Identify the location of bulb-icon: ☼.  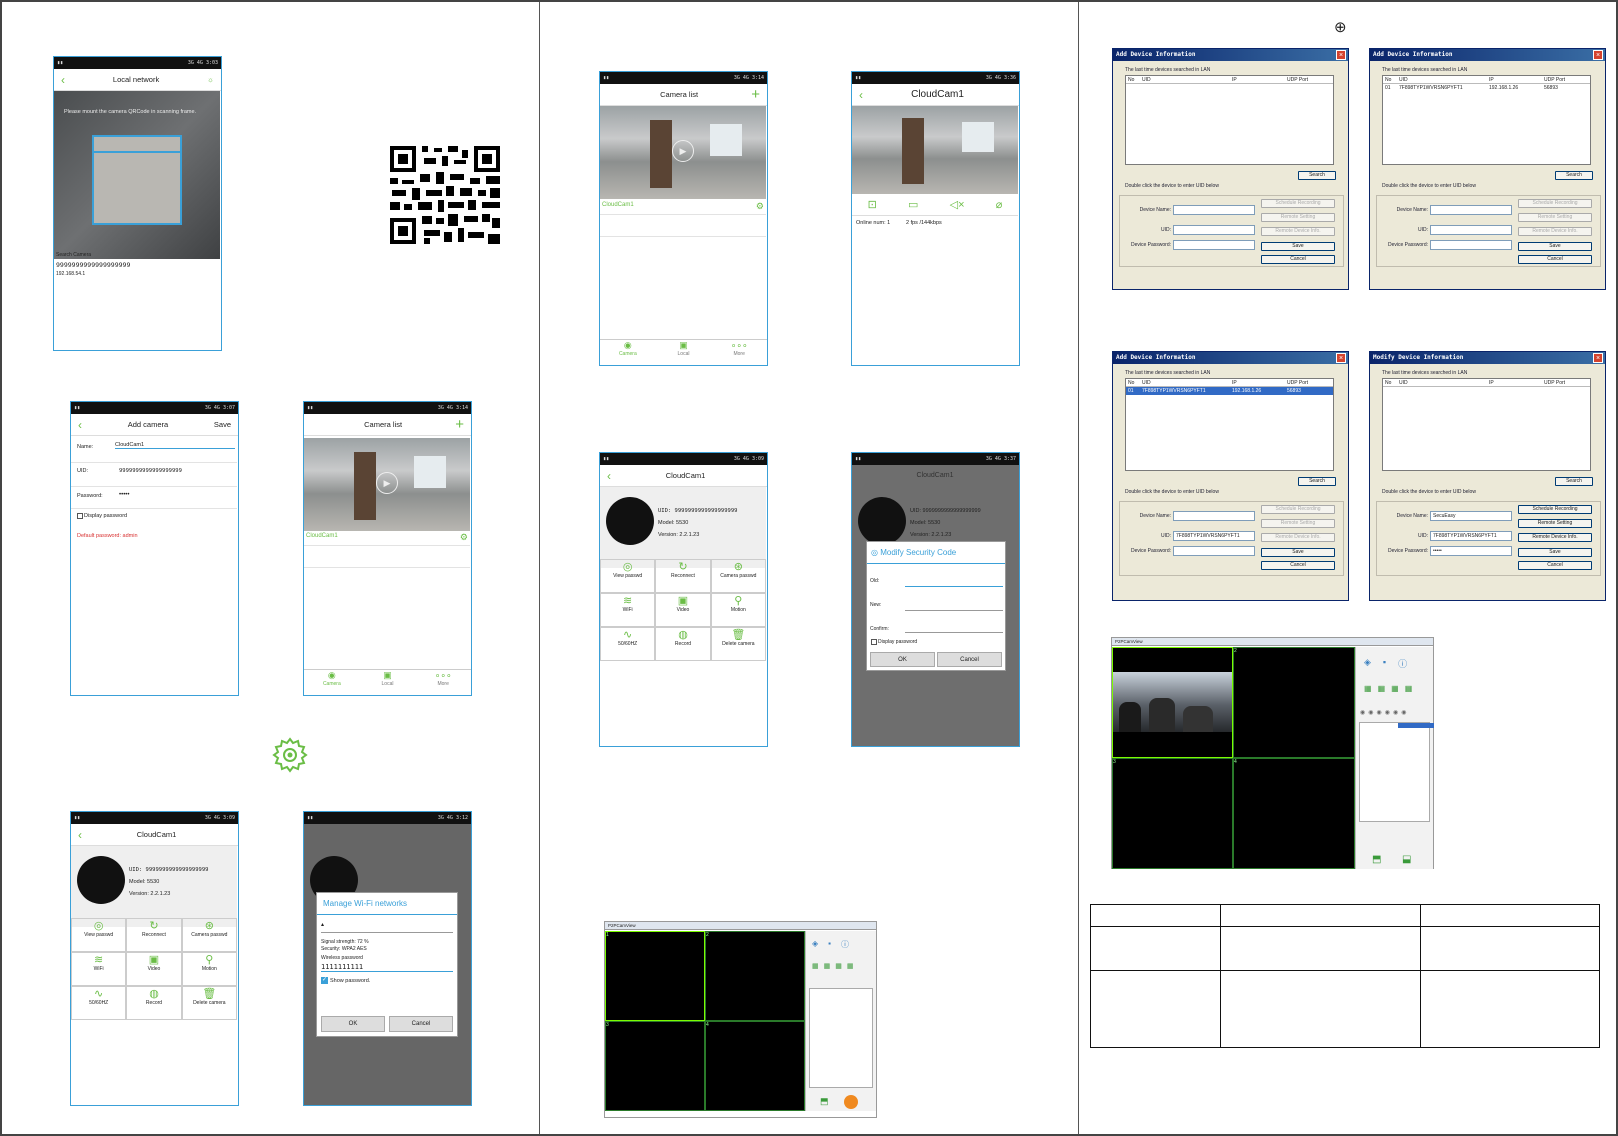
(210, 79).